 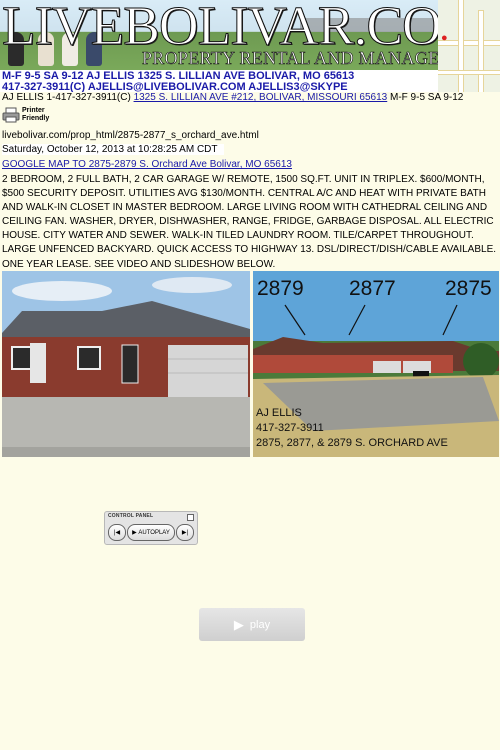 What do you see at coordinates (372, 288) in the screenshot?
I see `unit-label-2877: 2877` at bounding box center [372, 288].